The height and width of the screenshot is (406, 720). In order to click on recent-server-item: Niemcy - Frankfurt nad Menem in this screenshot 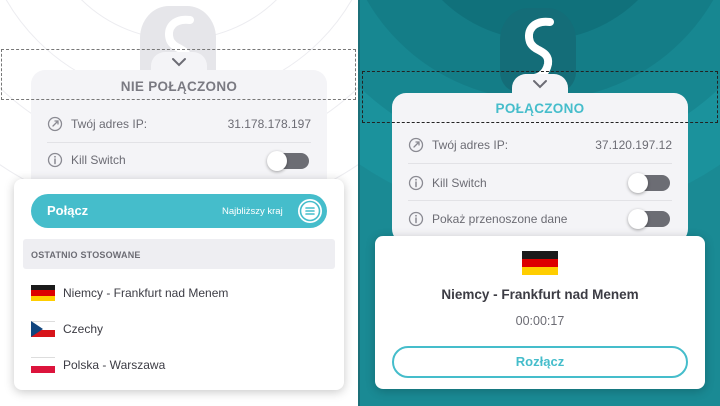, I will do `click(129, 293)`.